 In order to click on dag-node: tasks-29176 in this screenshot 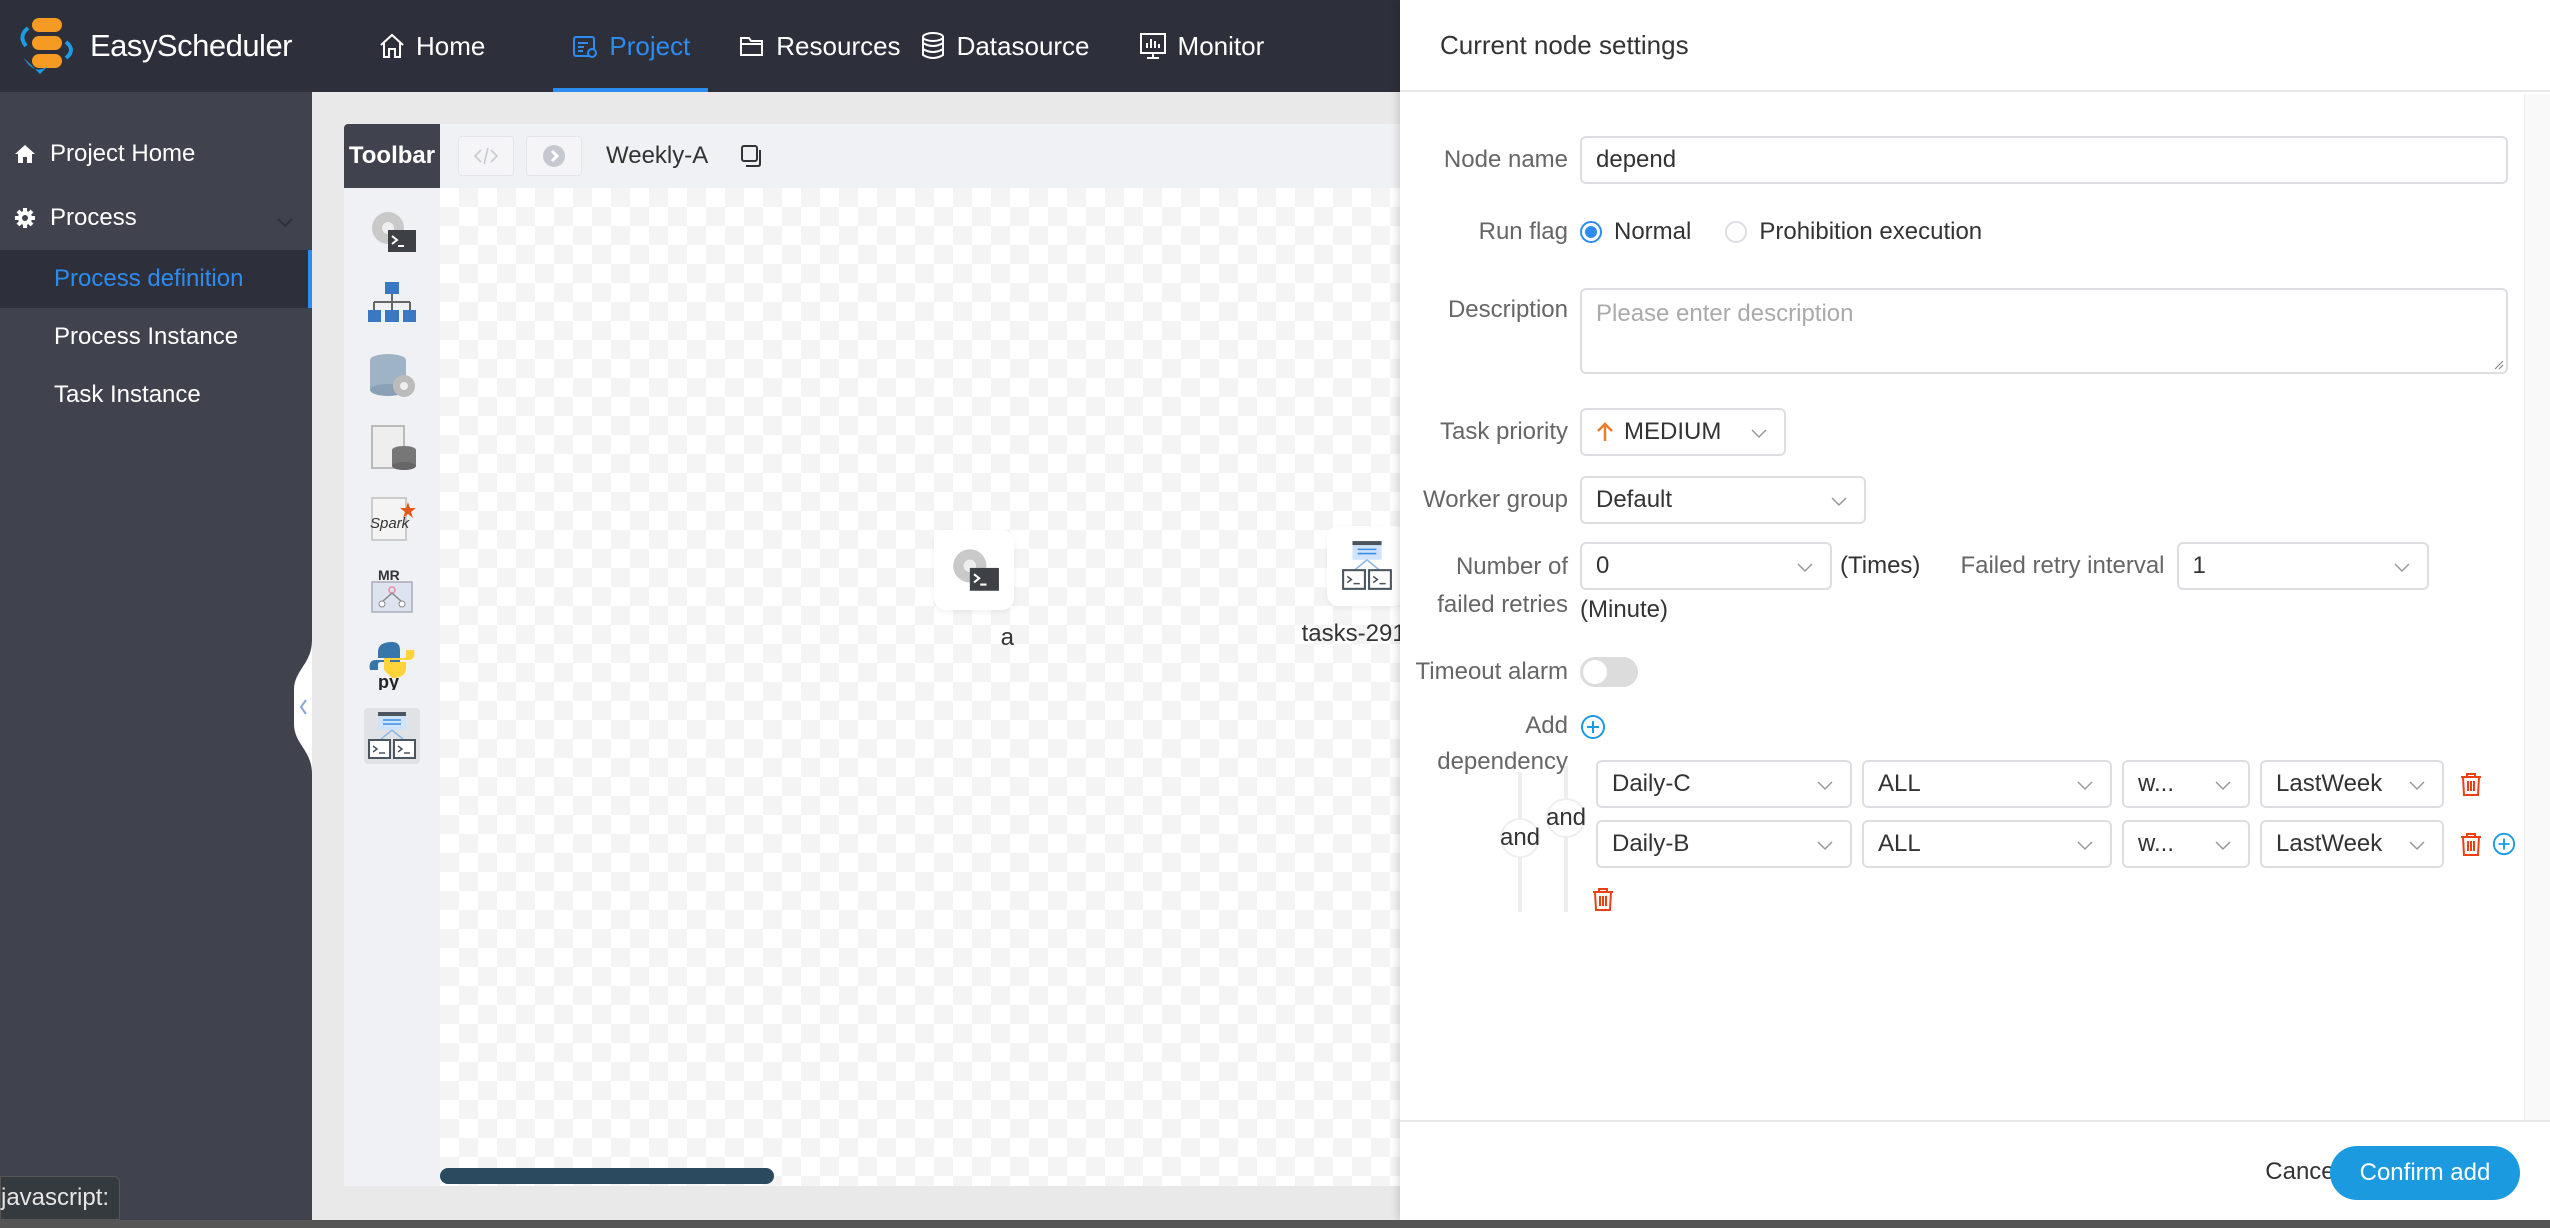, I will do `click(1351, 587)`.